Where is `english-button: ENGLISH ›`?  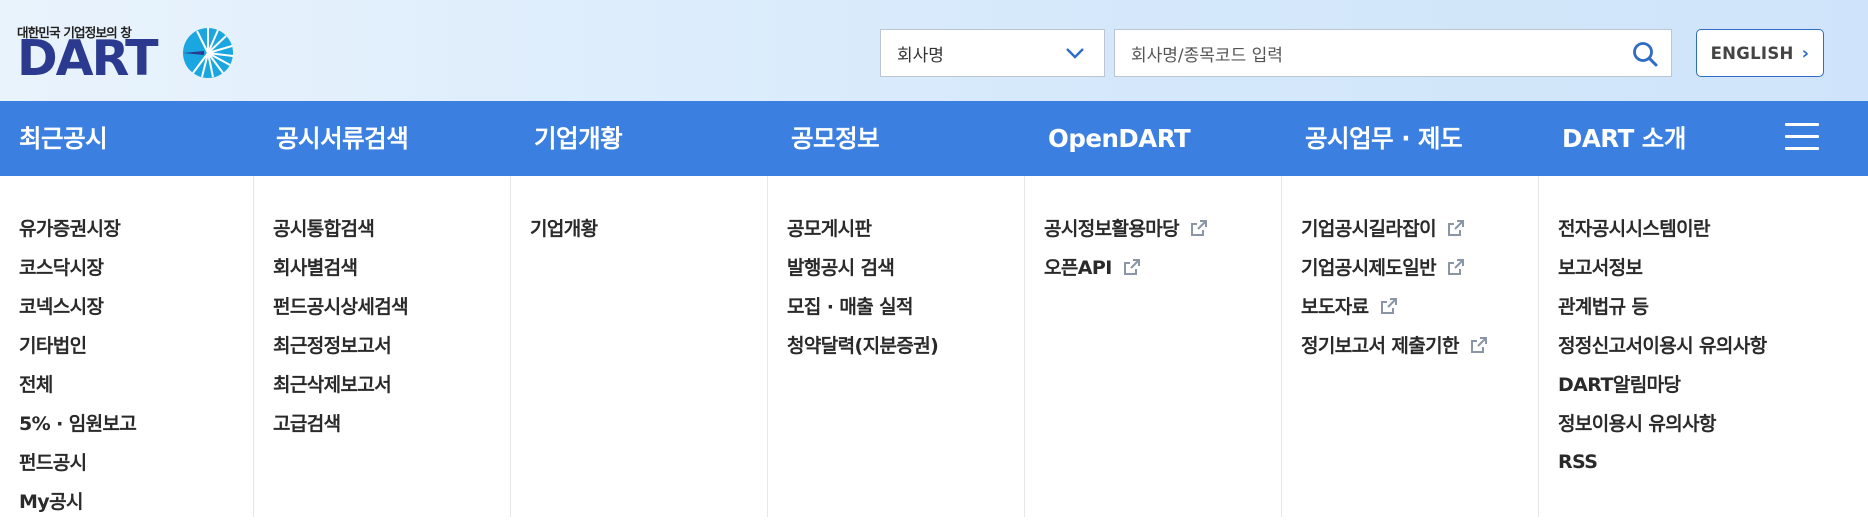
english-button: ENGLISH › is located at coordinates (1760, 53).